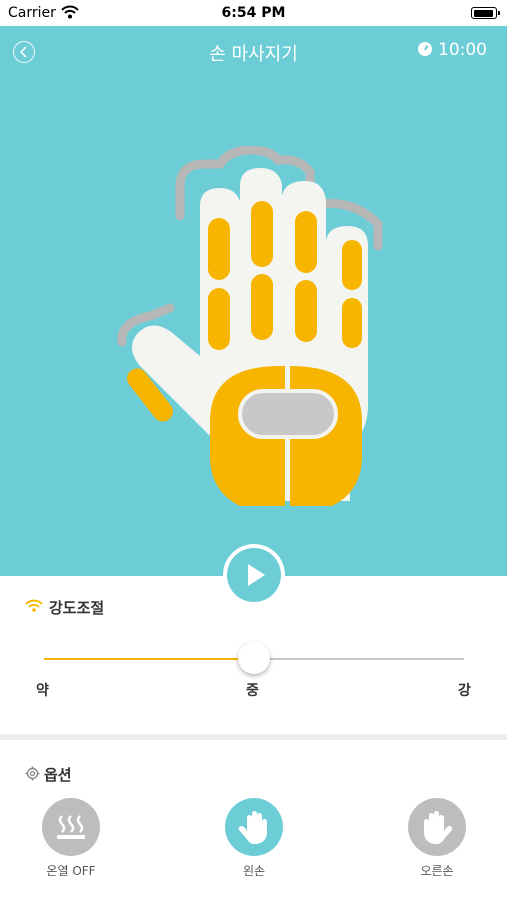 The width and height of the screenshot is (507, 900). I want to click on clock-icon, so click(425, 49).